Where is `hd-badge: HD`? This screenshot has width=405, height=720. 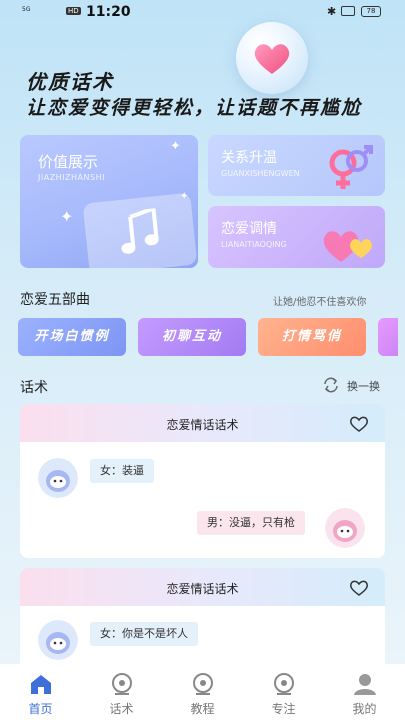
hd-badge: HD is located at coordinates (73, 11).